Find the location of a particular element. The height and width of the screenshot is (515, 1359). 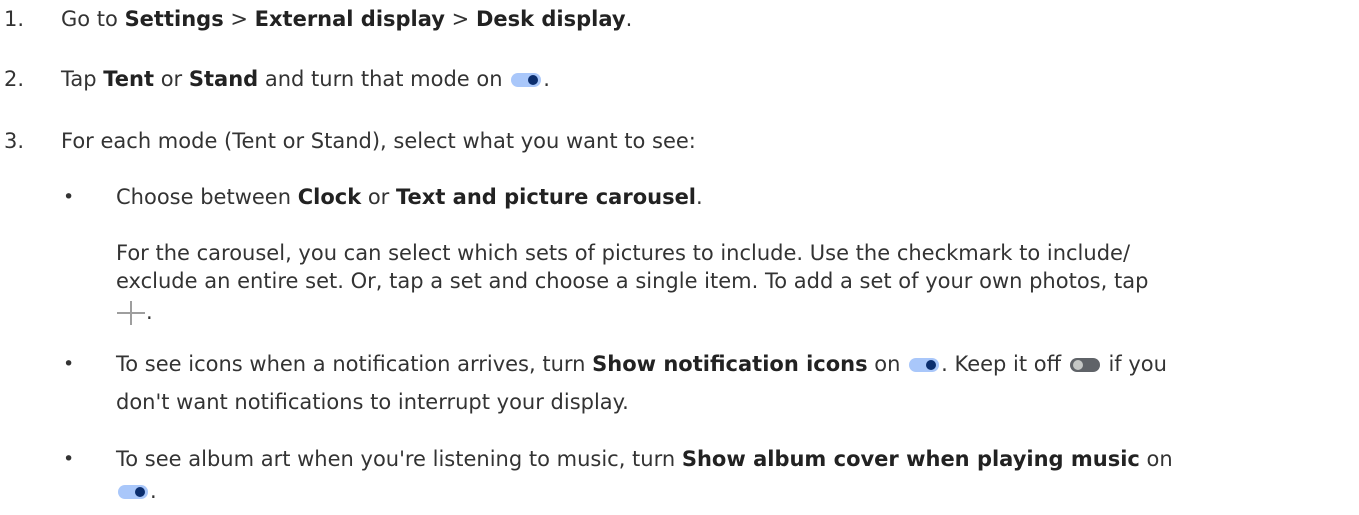

clock-label: Clock is located at coordinates (329, 197).